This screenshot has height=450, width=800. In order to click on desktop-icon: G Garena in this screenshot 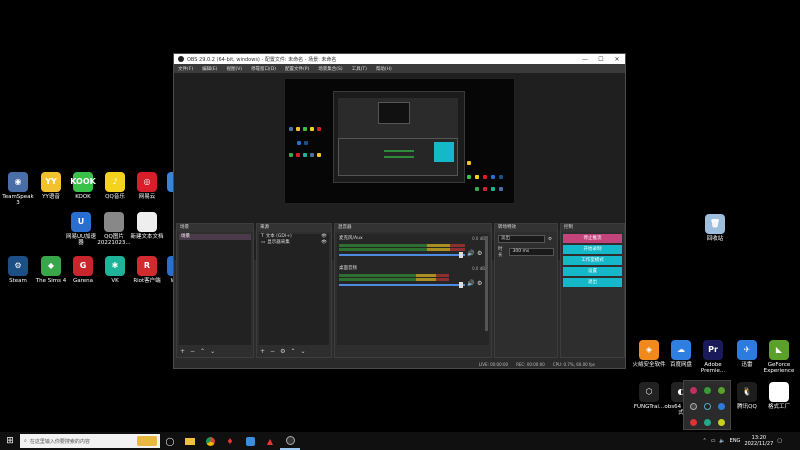, I will do `click(83, 270)`.